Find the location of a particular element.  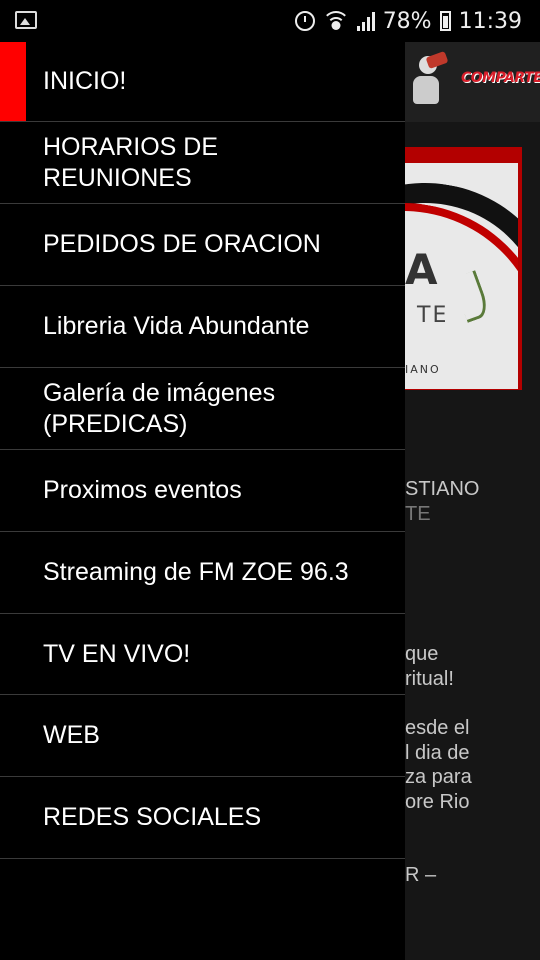

menu-item-label: PEDIDOS DE ORACION is located at coordinates (182, 244).